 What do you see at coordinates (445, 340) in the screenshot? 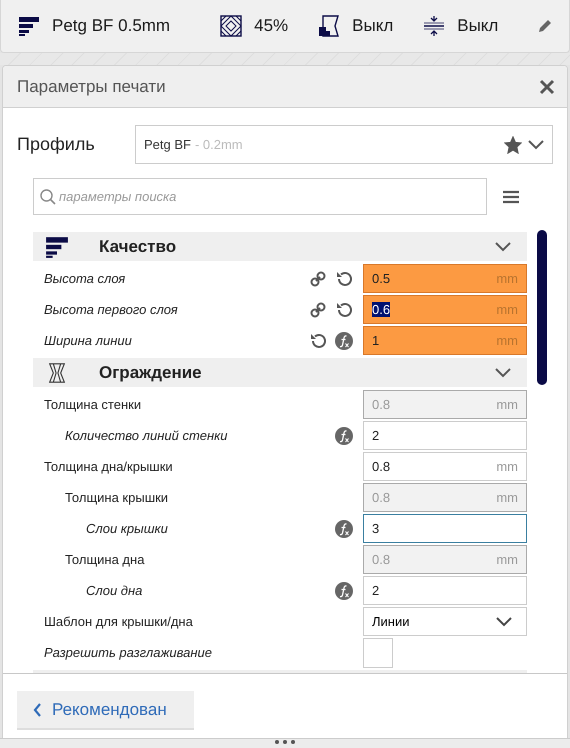
I see `number-field: 1 mm` at bounding box center [445, 340].